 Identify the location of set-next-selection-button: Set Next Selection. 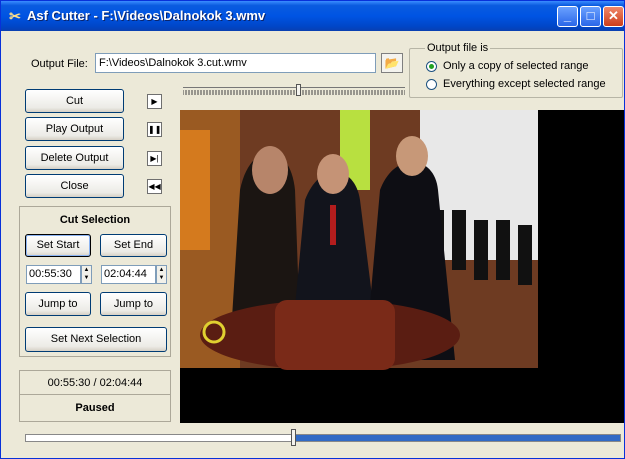
(96, 339).